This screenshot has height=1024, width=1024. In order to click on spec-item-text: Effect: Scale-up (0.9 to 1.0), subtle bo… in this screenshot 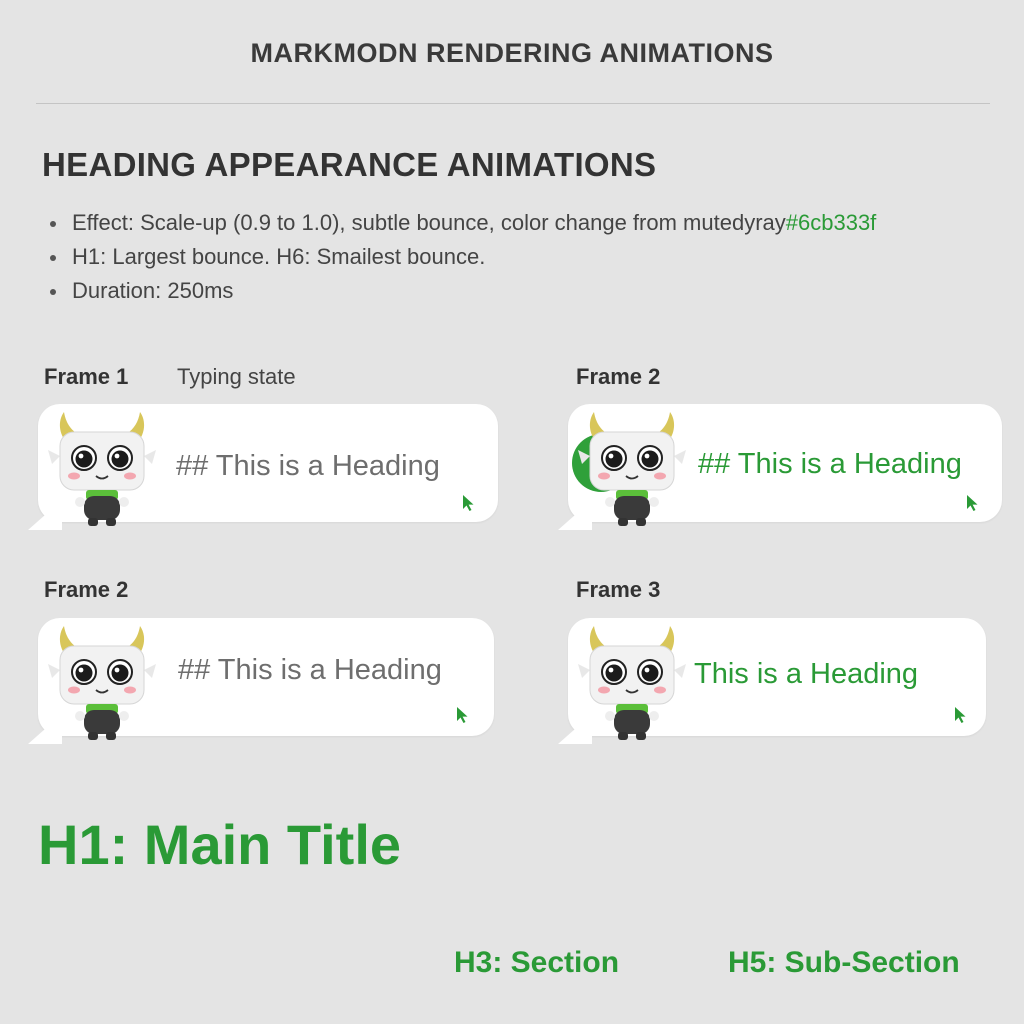, I will do `click(429, 222)`.